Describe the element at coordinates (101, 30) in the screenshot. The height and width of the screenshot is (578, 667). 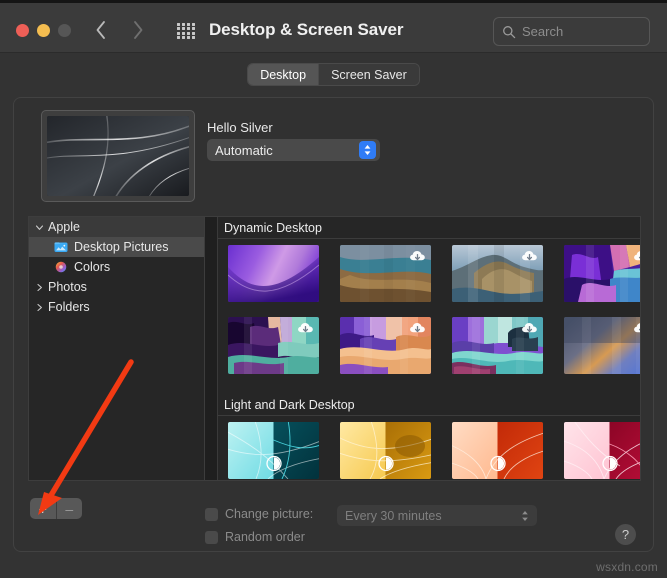
I see `back-button` at that location.